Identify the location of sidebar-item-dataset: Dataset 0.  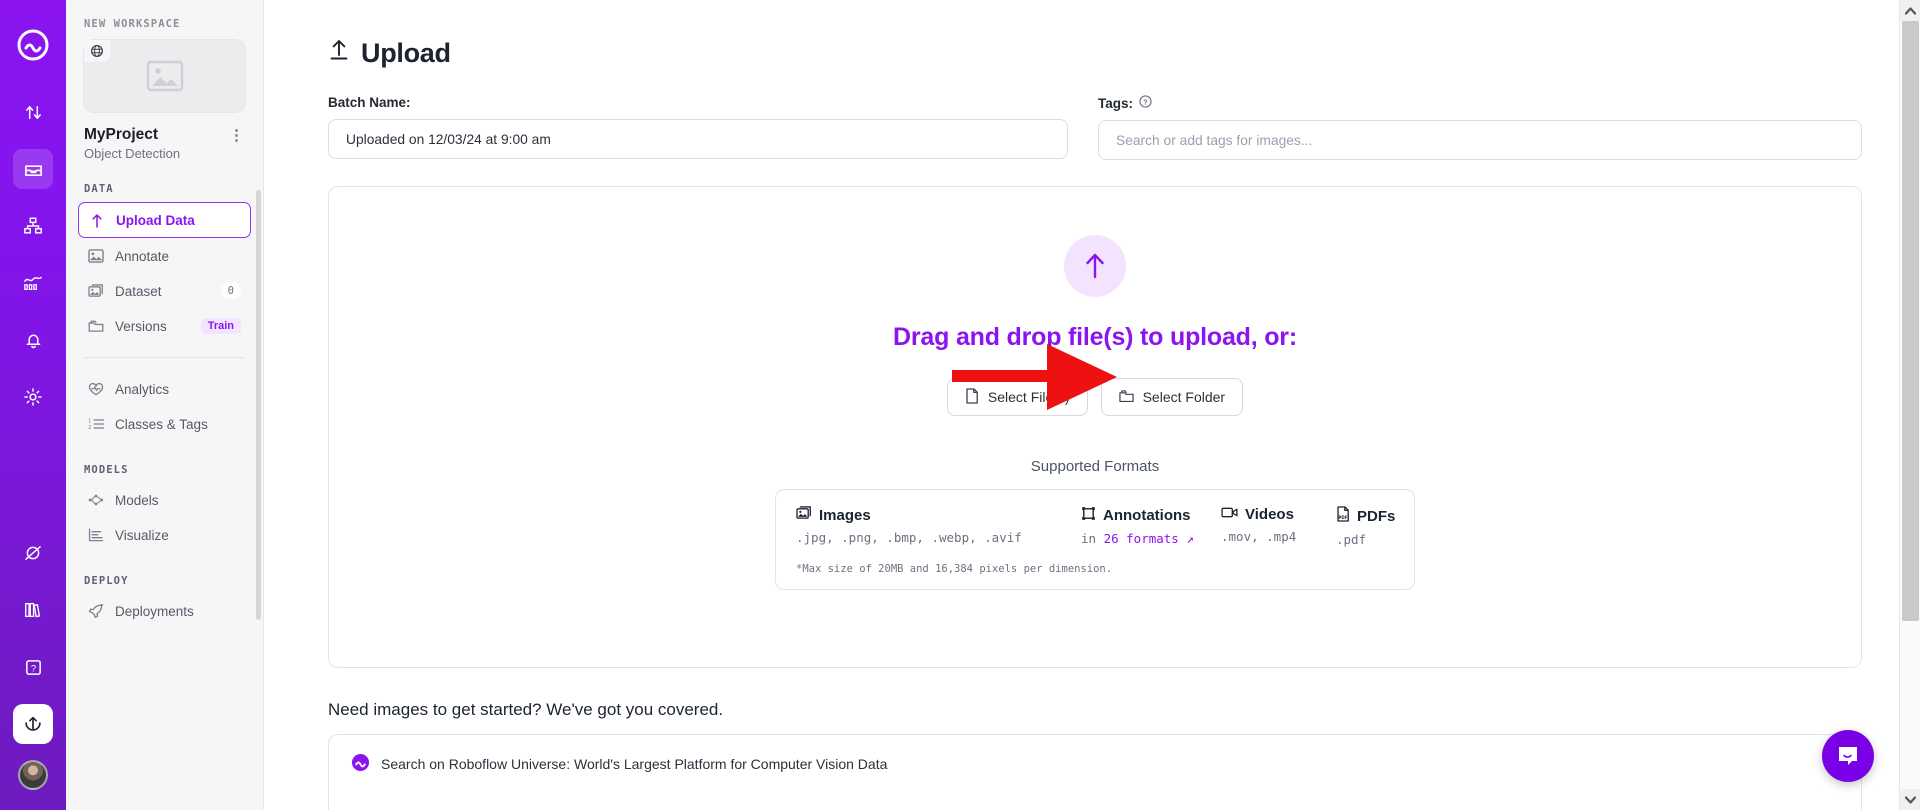
(164, 291).